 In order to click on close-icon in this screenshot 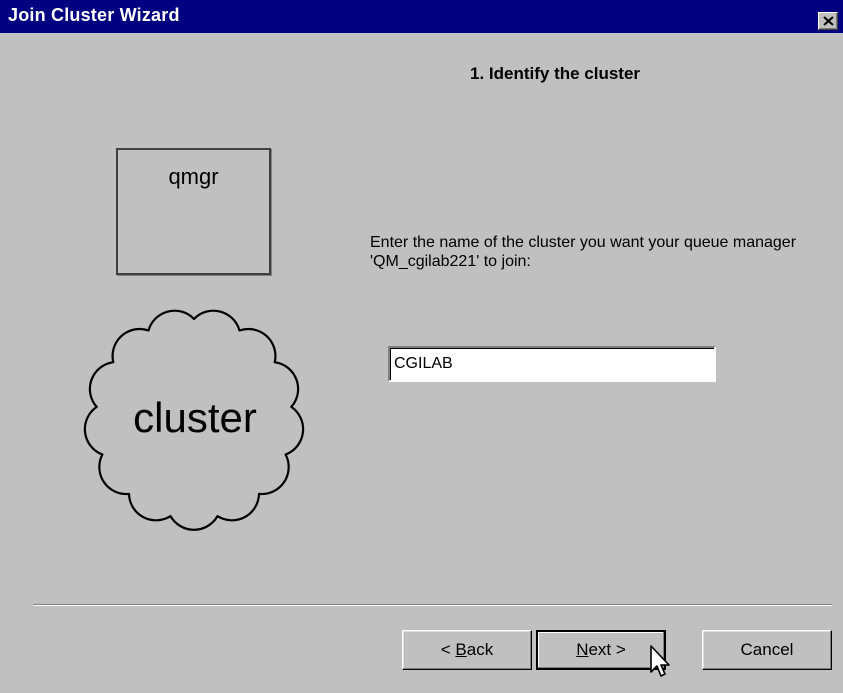, I will do `click(828, 21)`.